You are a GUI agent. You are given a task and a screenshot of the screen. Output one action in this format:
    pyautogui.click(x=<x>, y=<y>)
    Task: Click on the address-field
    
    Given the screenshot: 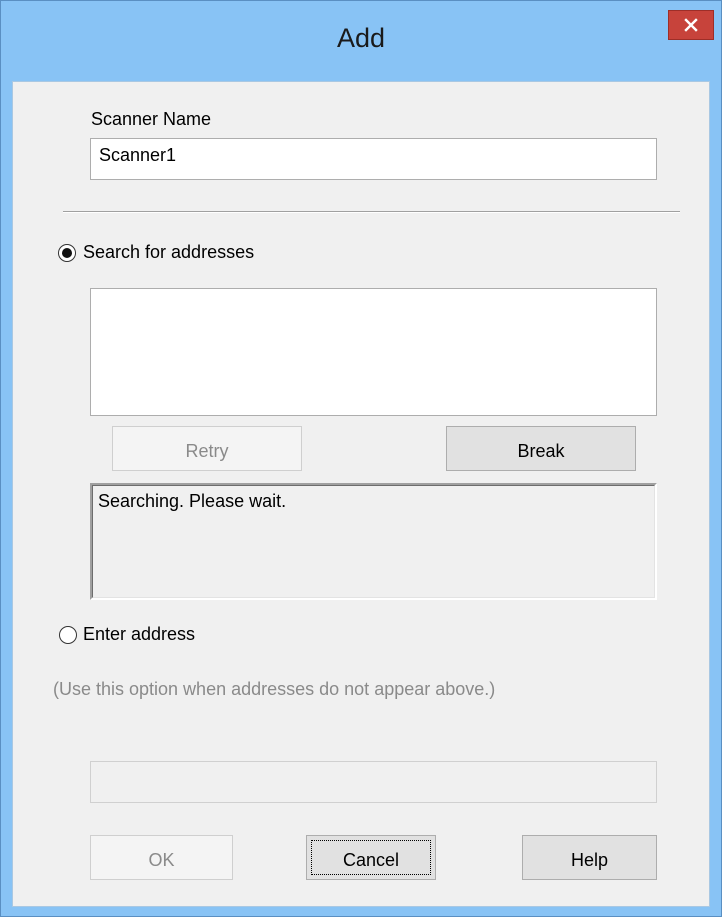 What is the action you would take?
    pyautogui.click(x=373, y=782)
    